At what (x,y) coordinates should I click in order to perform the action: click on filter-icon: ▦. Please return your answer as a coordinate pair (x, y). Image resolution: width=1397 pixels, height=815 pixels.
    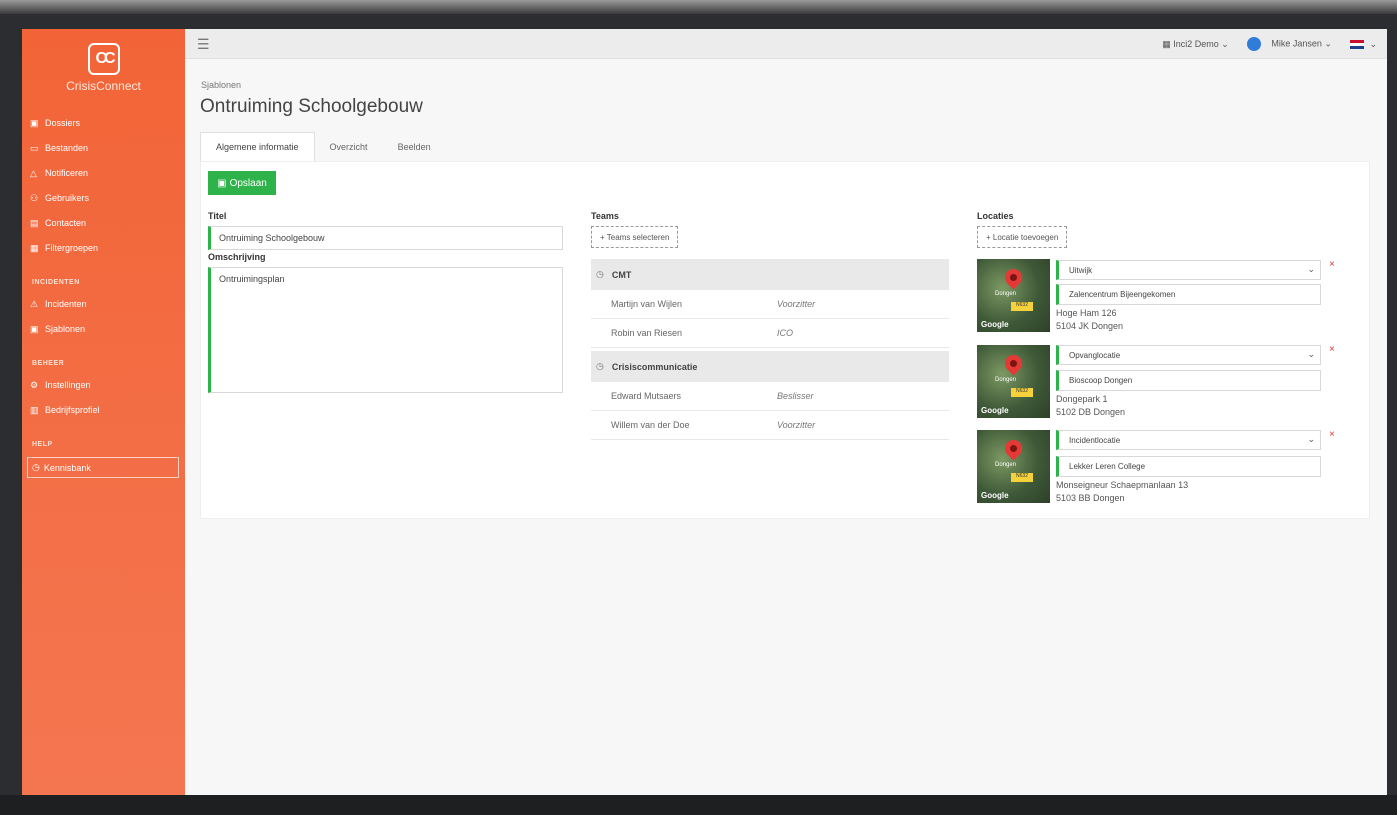
    Looking at the image, I should click on (34, 247).